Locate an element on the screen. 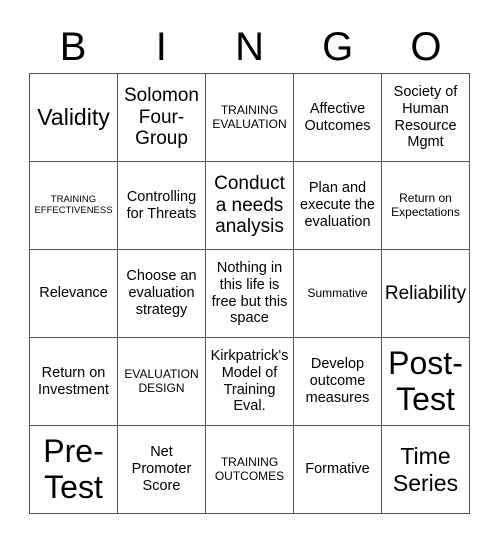 This screenshot has height=544, width=500. bingo-cell-text: Net Promoter Score is located at coordinates (161, 469).